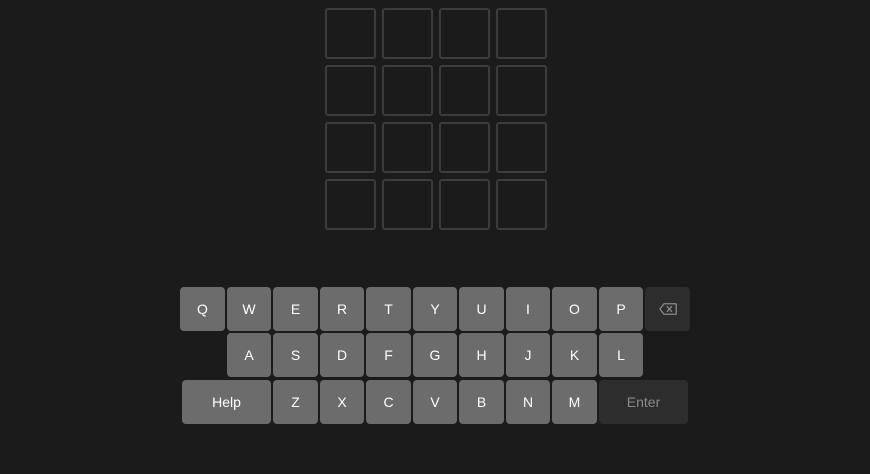 This screenshot has width=870, height=474. Describe the element at coordinates (528, 309) in the screenshot. I see `key-i: I` at that location.